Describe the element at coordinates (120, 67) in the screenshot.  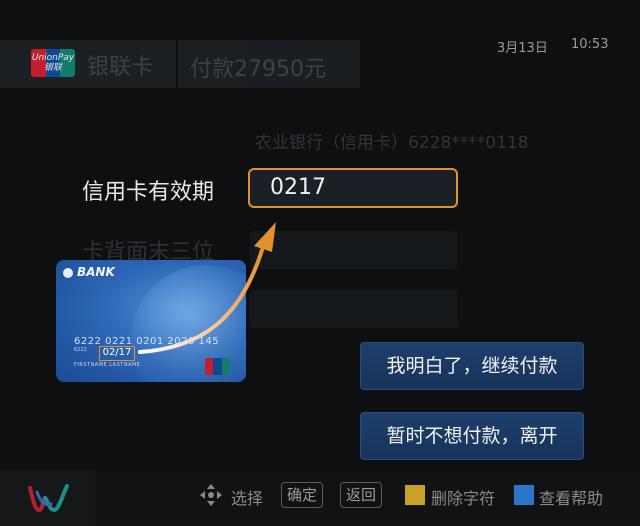
I see `card-type-label: 银联卡` at that location.